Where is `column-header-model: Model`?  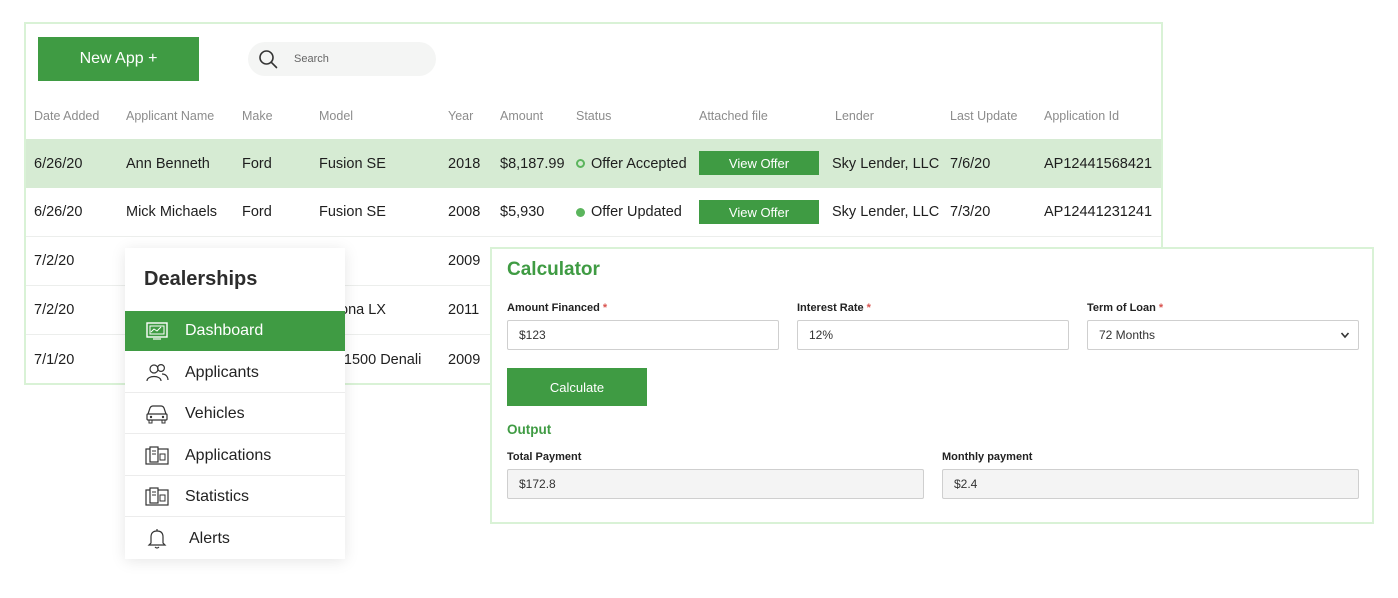
column-header-model: Model is located at coordinates (336, 116).